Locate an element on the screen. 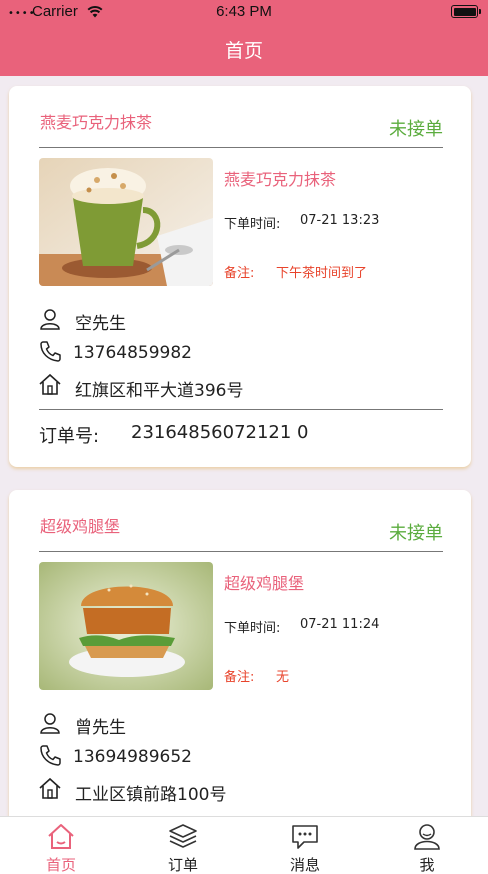 The image size is (488, 874). tab-bar: 首页 订单 消息 我 is located at coordinates (244, 845).